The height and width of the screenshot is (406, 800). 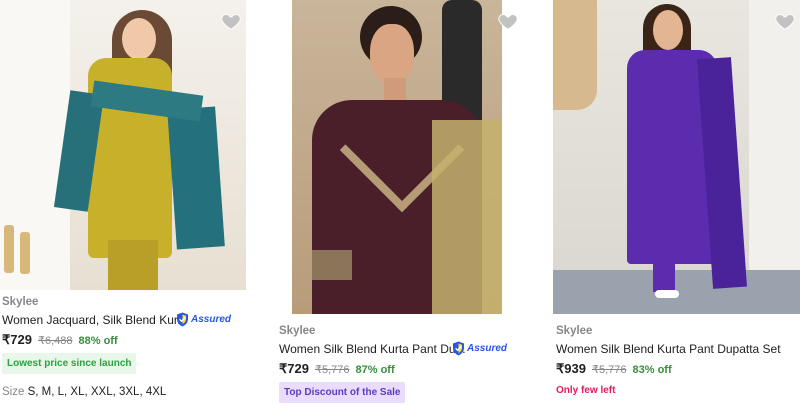 What do you see at coordinates (571, 368) in the screenshot?
I see `price: ₹939` at bounding box center [571, 368].